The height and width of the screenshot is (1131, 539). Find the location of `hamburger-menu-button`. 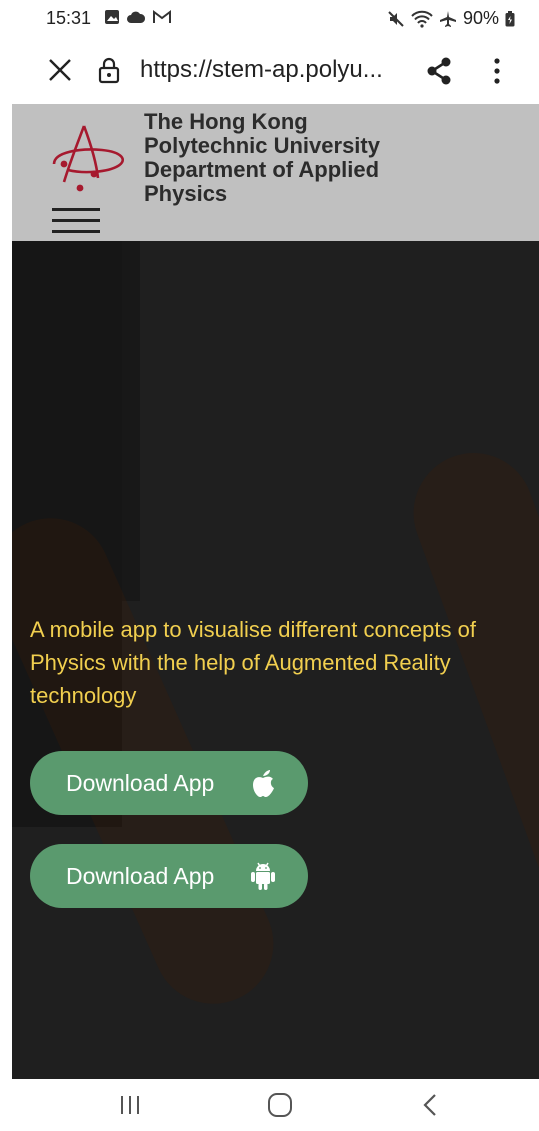

hamburger-menu-button is located at coordinates (76, 223).